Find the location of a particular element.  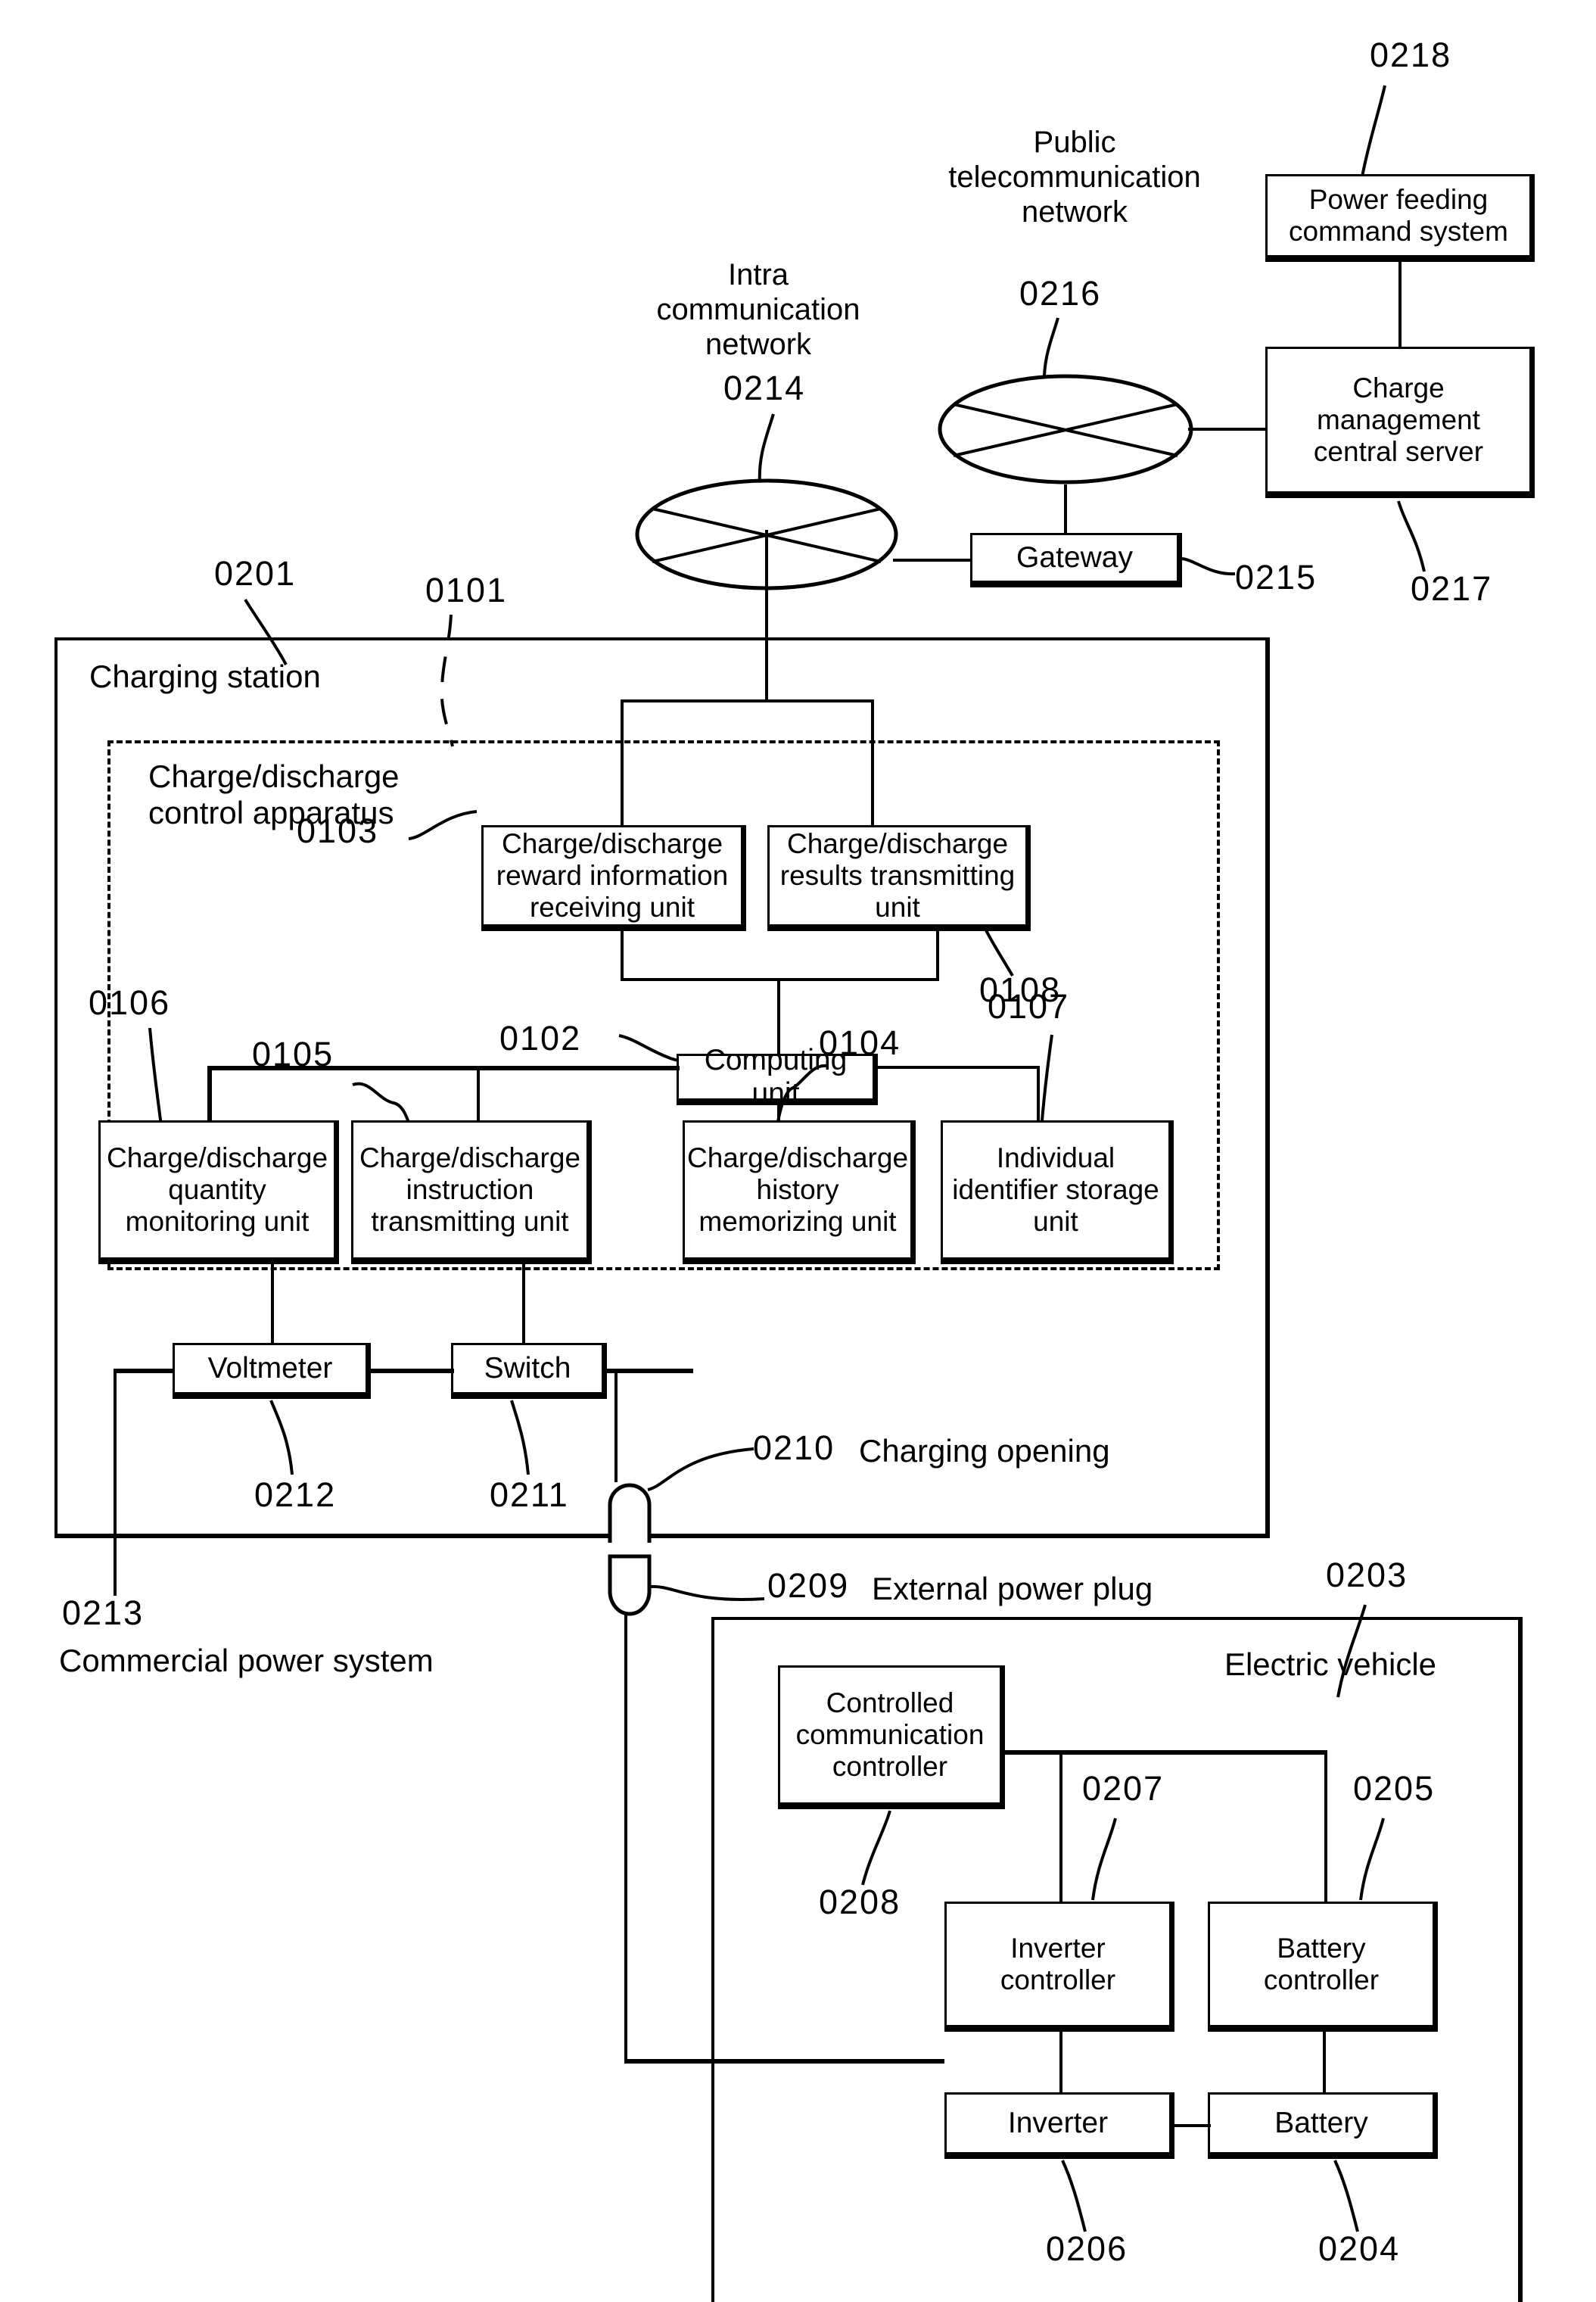

ref-0101: 0101 is located at coordinates (466, 590).